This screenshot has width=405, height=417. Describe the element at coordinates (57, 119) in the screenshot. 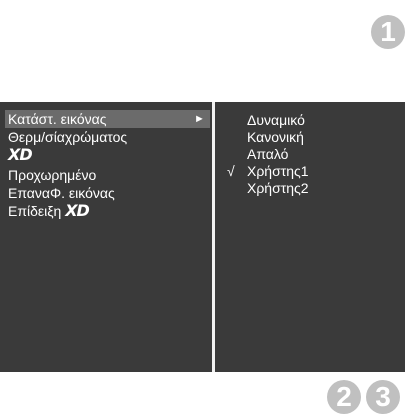

I see `menu-item-label: Κατάστ. εικόνας` at that location.